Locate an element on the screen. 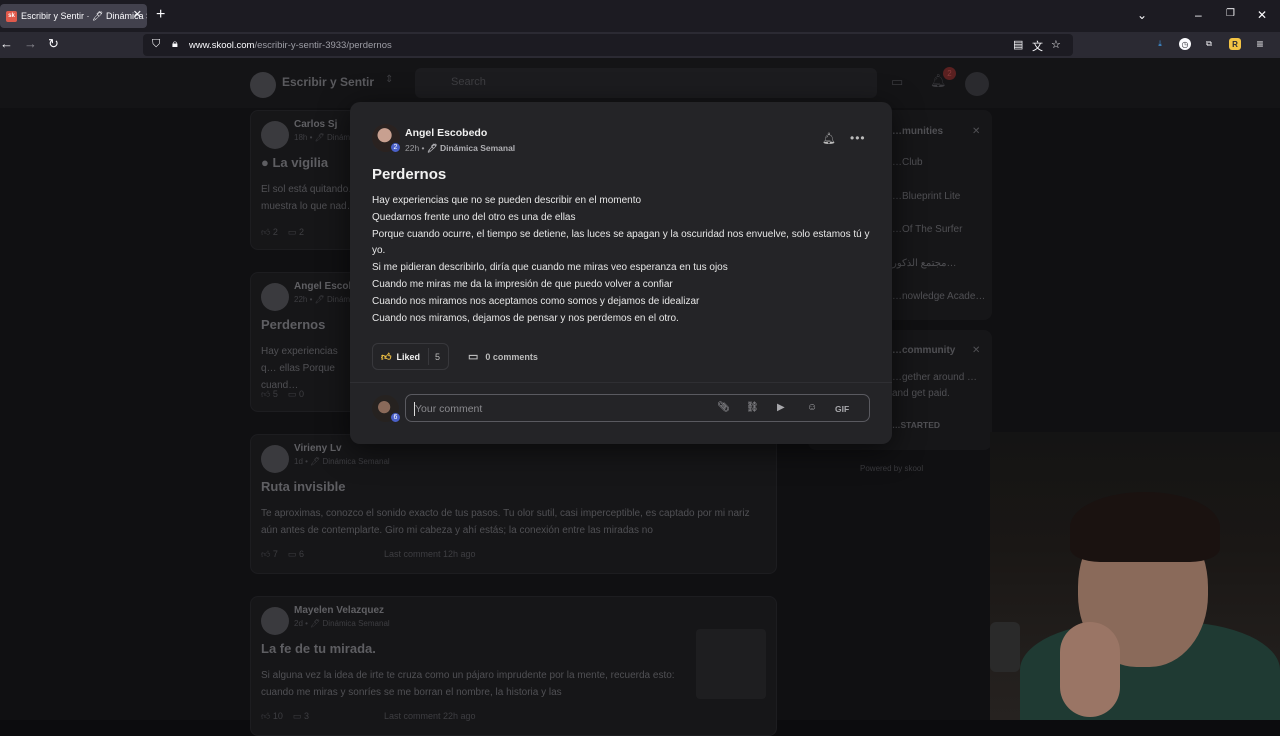 The width and height of the screenshot is (1280, 736). maximize-icon: ❐ is located at coordinates (1230, 13).